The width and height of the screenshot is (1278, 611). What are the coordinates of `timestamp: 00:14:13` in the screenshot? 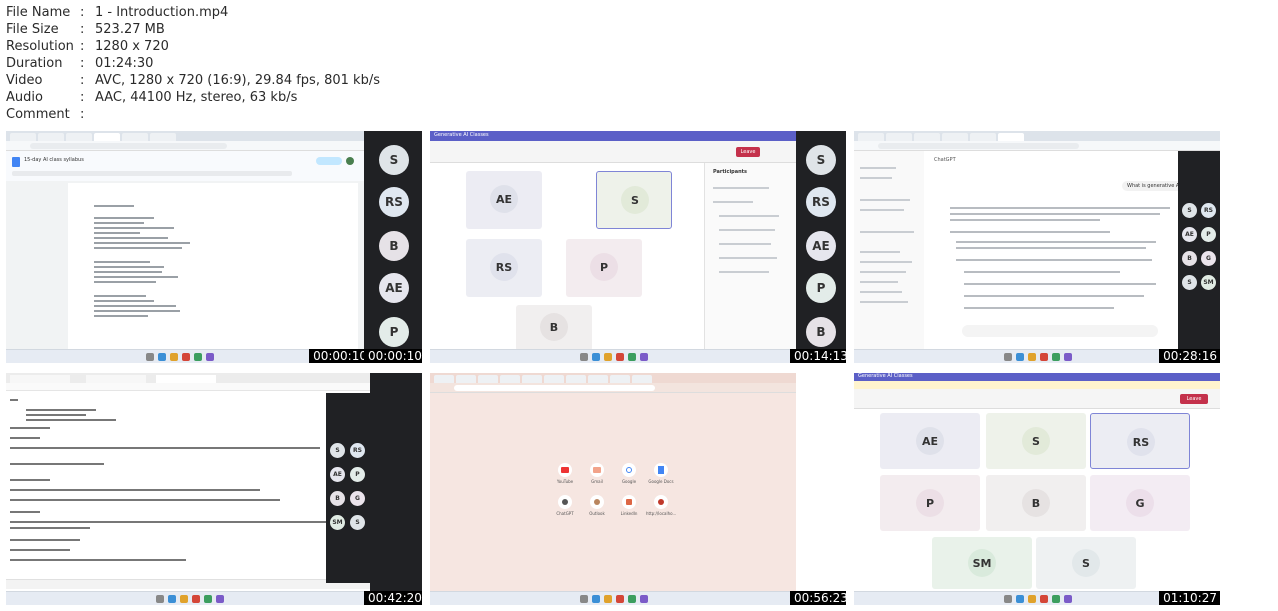 It's located at (819, 356).